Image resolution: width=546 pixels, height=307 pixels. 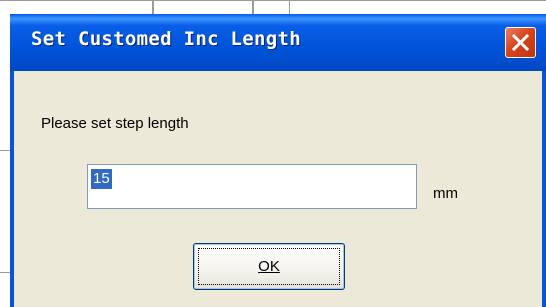 I want to click on close-icon, so click(x=520, y=42).